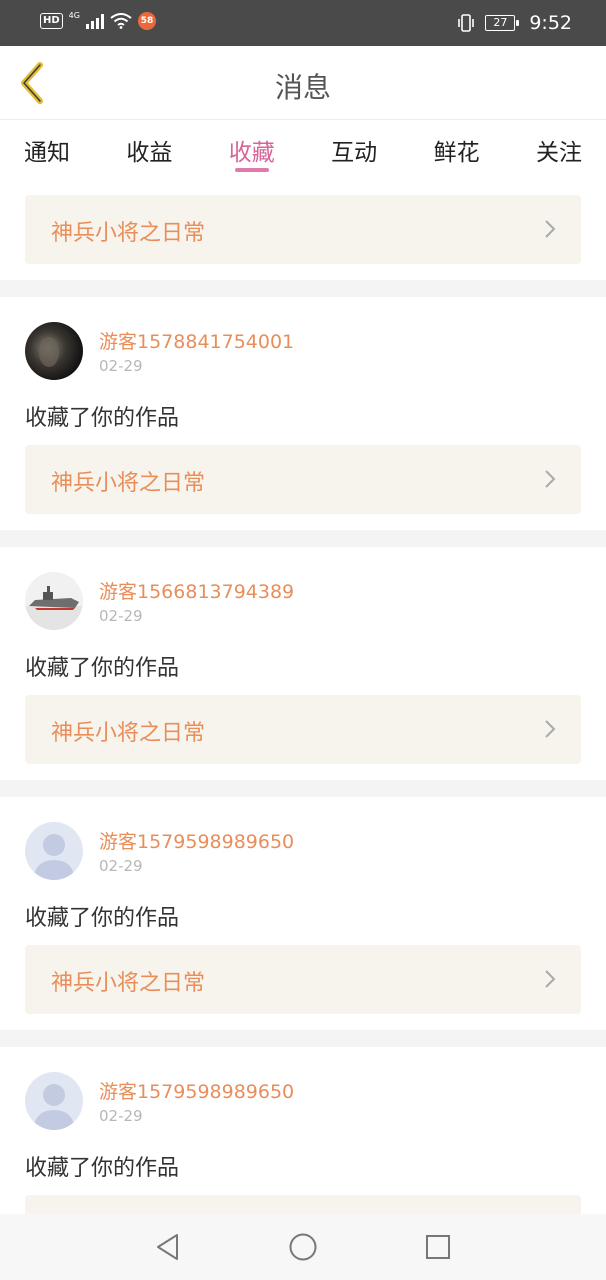 The image size is (606, 1280). Describe the element at coordinates (47, 151) in the screenshot. I see `tab-notifications: 通知` at that location.